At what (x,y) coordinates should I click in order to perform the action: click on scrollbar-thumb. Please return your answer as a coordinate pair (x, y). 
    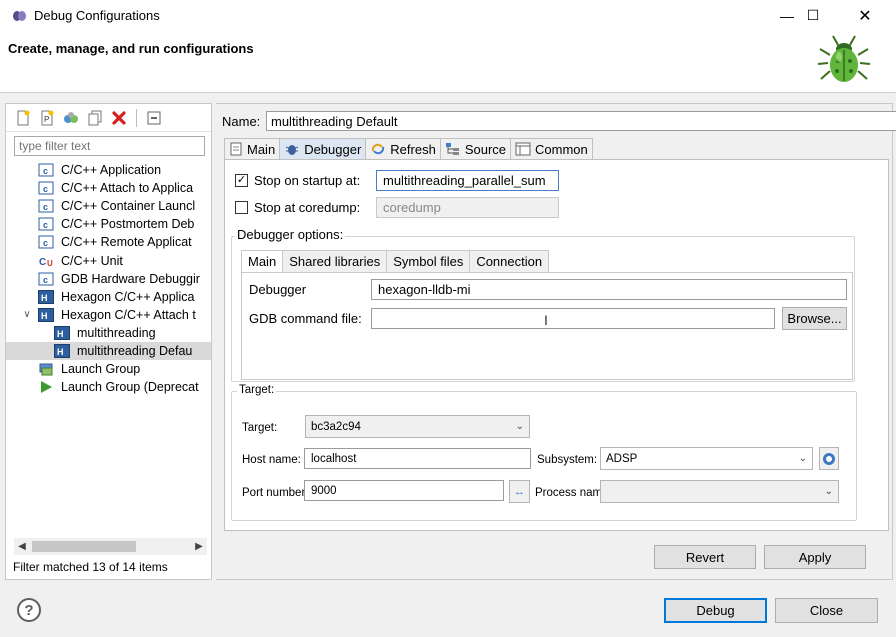
    Looking at the image, I should click on (84, 546).